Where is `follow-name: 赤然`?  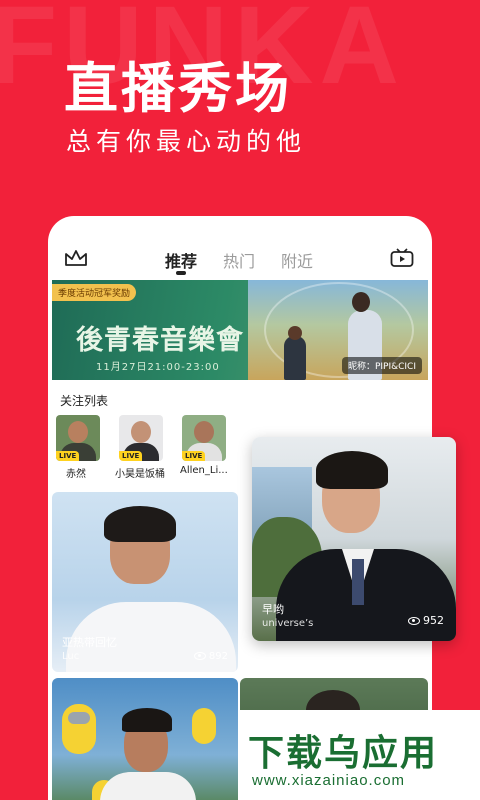
follow-name: 赤然 is located at coordinates (76, 474).